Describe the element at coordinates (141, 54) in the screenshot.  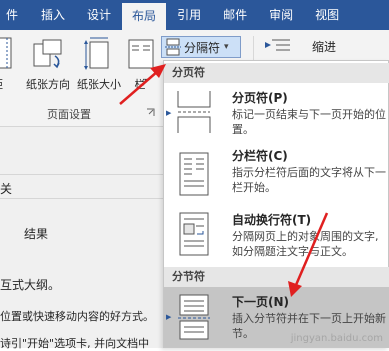
I see `columns-icon` at that location.